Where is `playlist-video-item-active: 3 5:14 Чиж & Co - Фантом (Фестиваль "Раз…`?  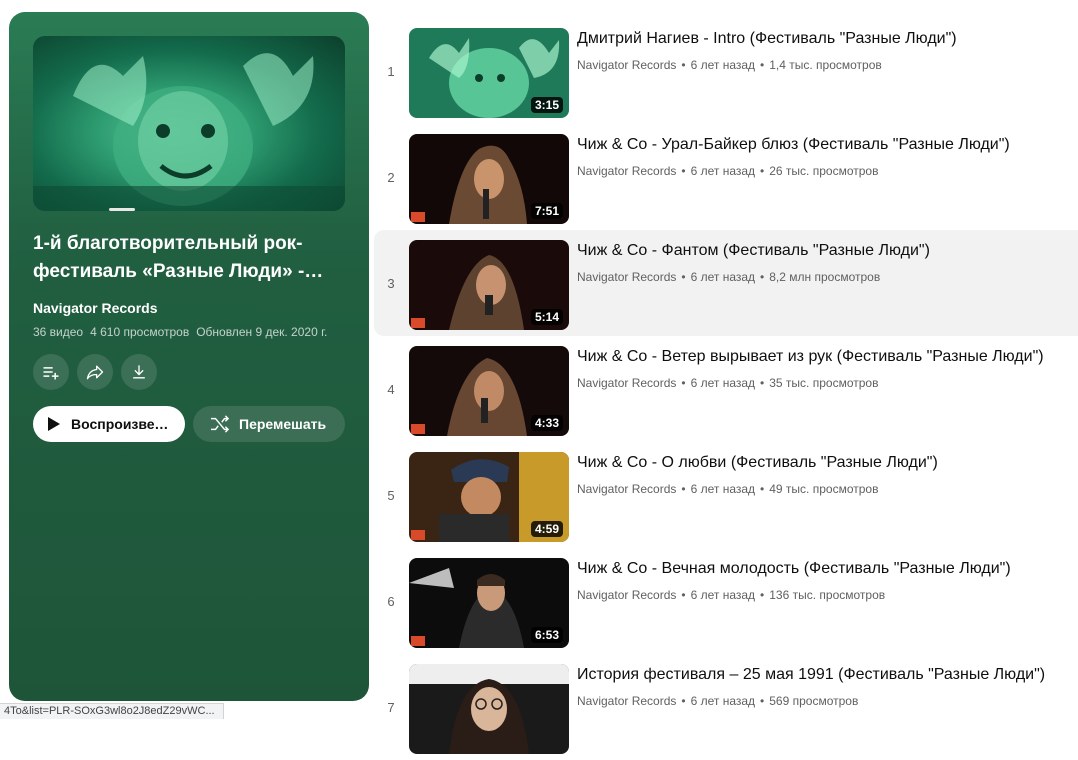
playlist-video-item-active: 3 5:14 Чиж & Co - Фантом (Фестиваль "Раз… is located at coordinates (726, 283).